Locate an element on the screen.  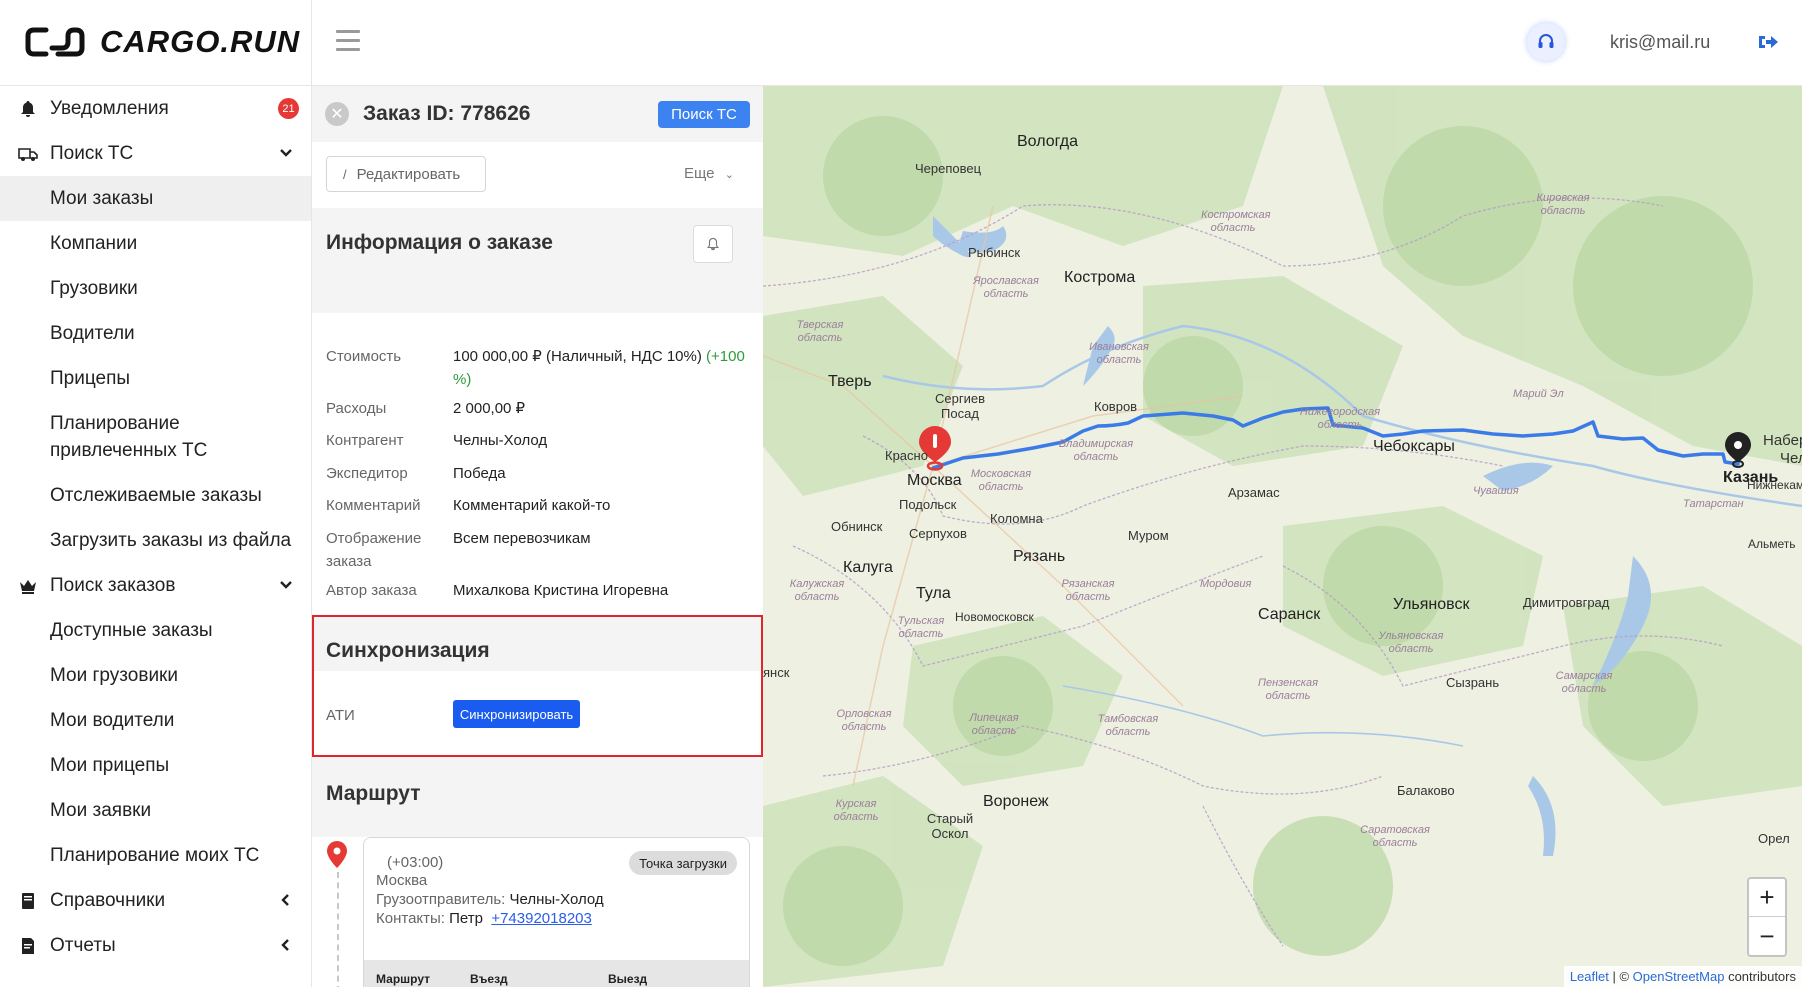
table-header-route: Маршрут is located at coordinates (403, 979).